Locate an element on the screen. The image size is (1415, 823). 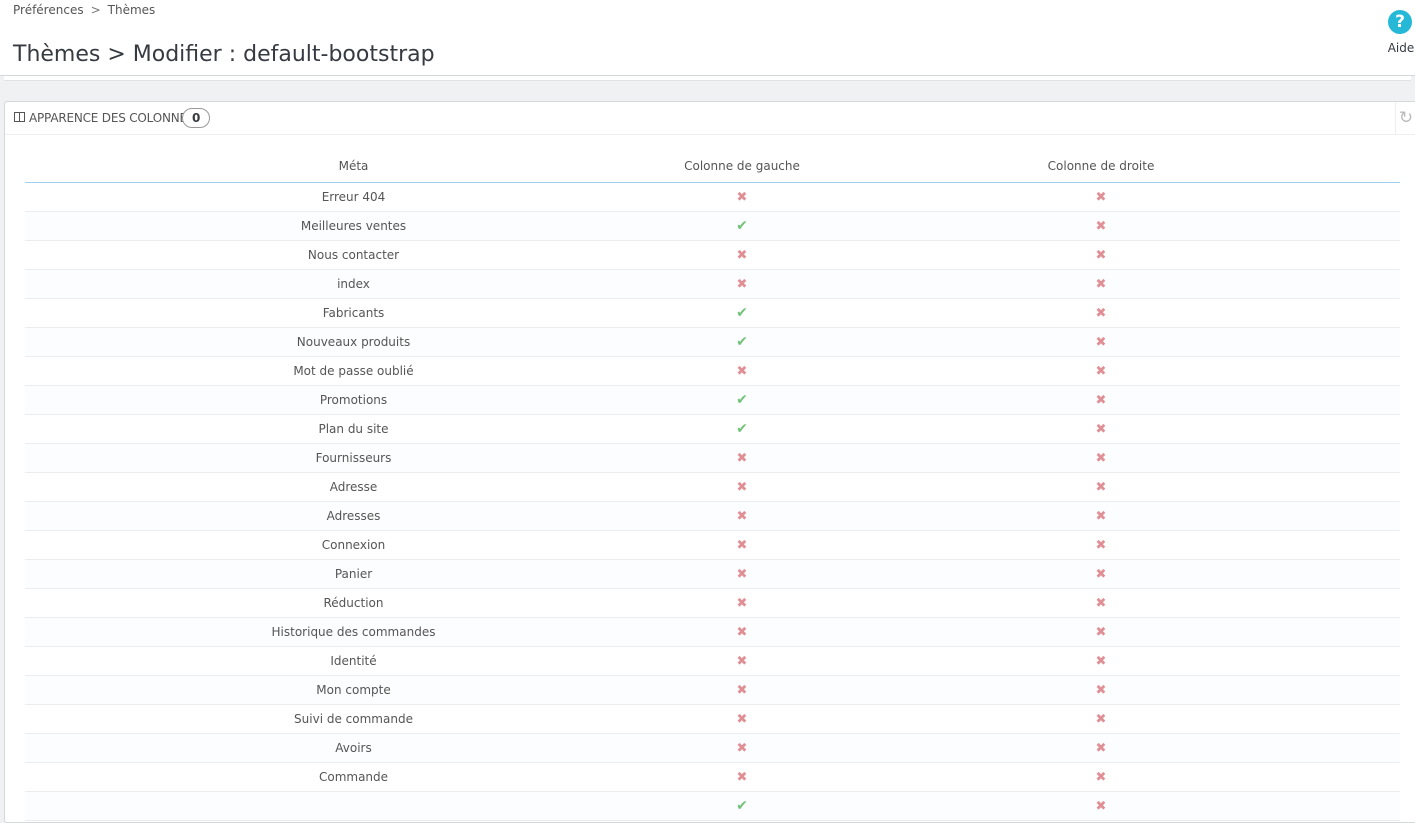
table-row: Avoirs ✖ ✖ is located at coordinates (712, 748).